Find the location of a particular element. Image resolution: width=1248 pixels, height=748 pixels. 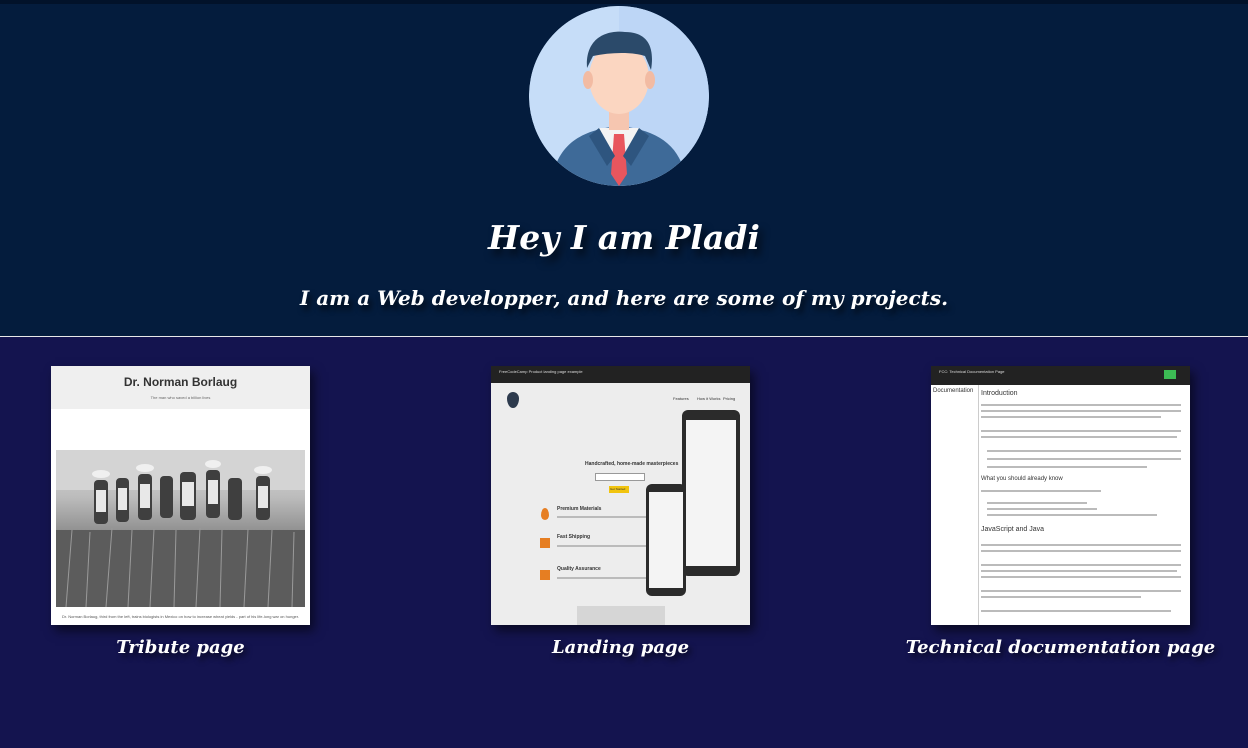

profile-avatar is located at coordinates (619, 96).